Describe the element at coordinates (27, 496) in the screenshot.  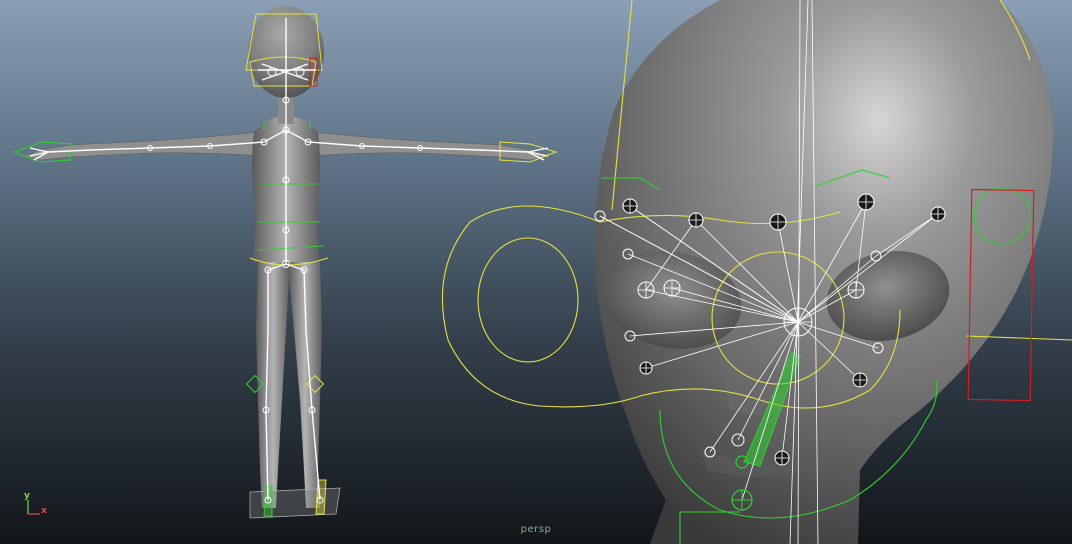
I see `axis-y-label: y` at that location.